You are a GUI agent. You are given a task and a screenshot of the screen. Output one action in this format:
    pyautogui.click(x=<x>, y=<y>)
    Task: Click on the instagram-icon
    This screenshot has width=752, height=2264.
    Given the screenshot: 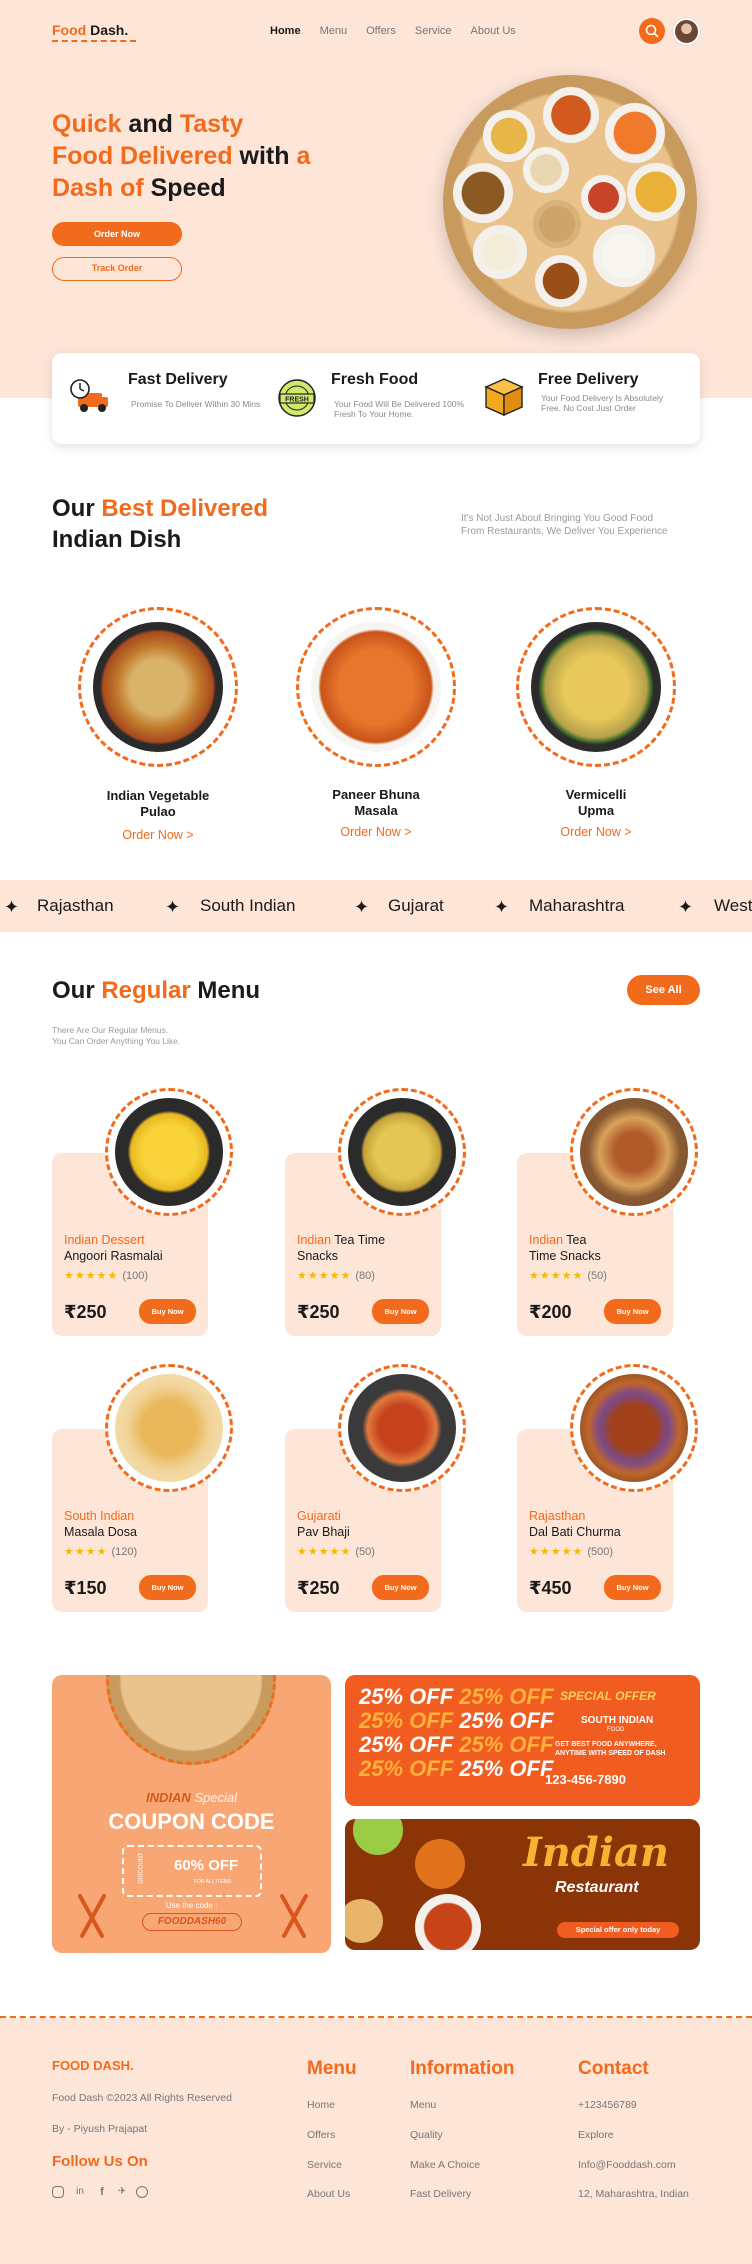 What is the action you would take?
    pyautogui.click(x=58, y=2192)
    